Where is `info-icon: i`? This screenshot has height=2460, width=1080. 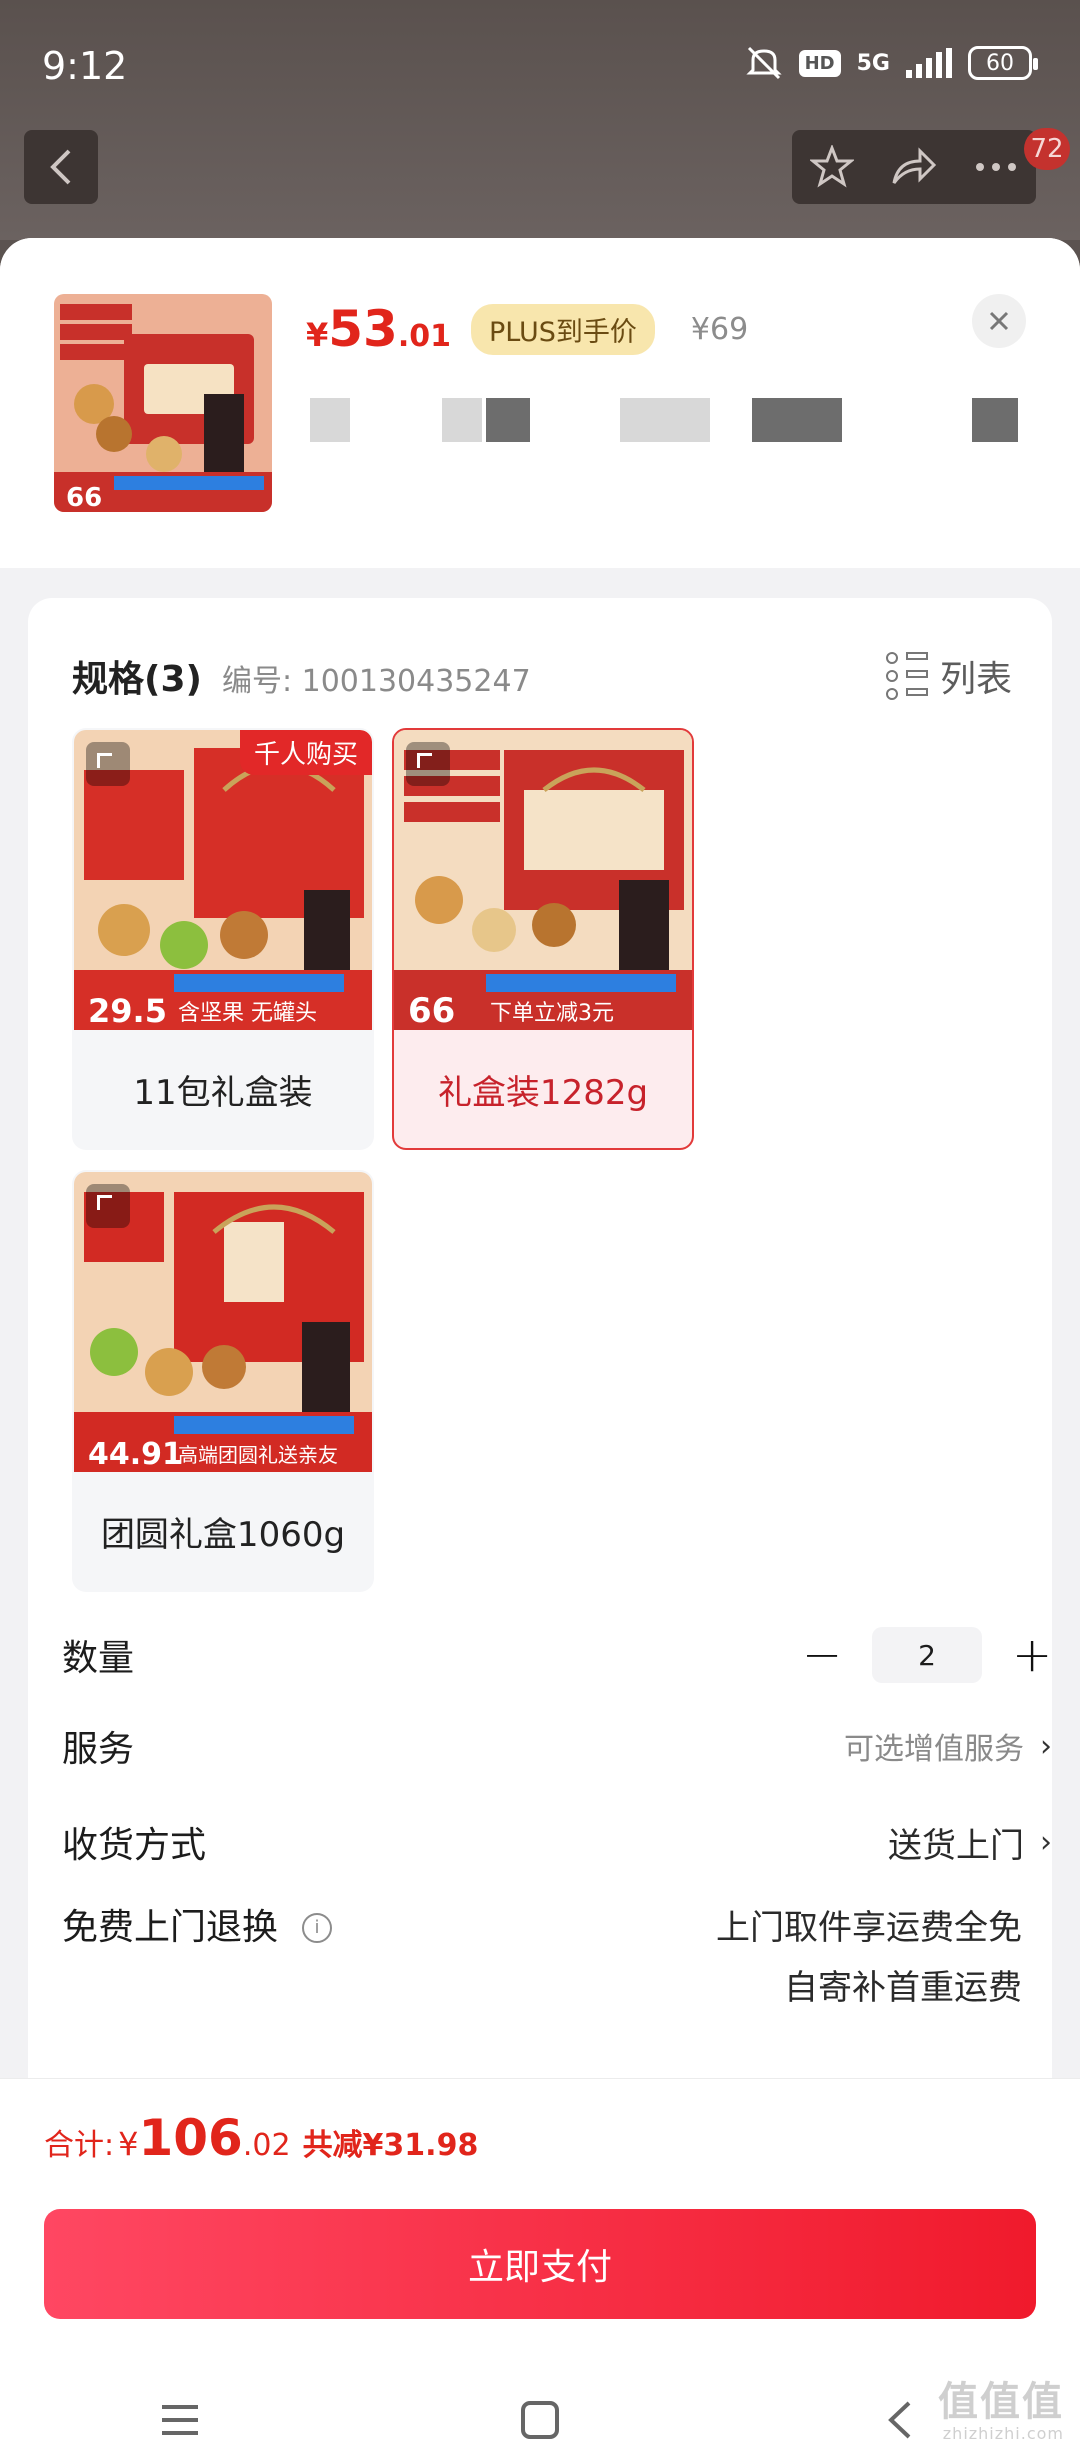 info-icon: i is located at coordinates (317, 1928).